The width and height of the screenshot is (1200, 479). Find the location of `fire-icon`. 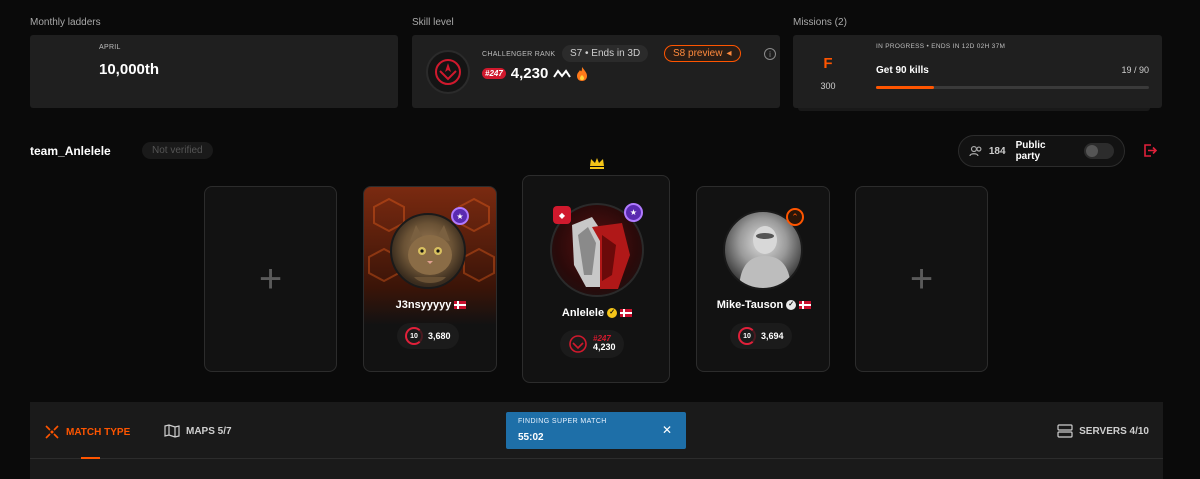

fire-icon is located at coordinates (582, 73).